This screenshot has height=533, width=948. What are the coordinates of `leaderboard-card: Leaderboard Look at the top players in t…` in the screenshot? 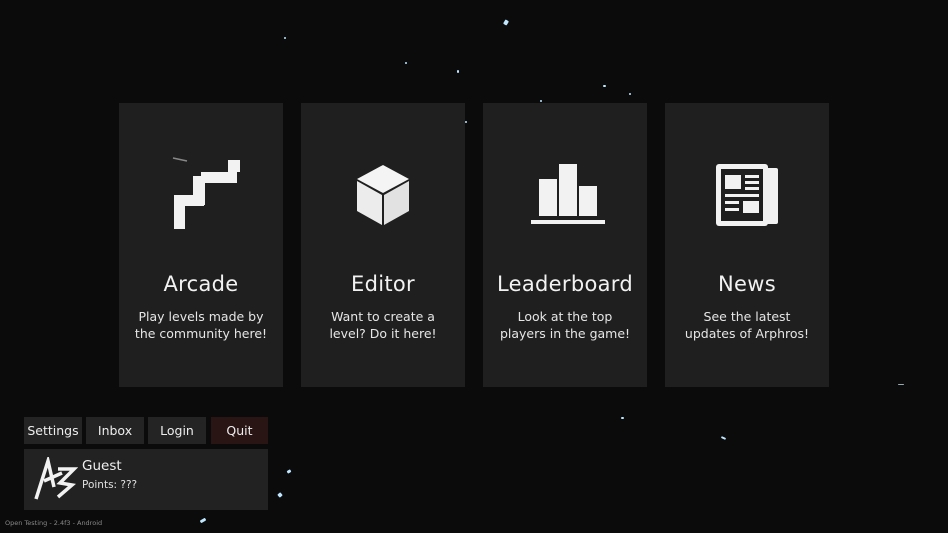 It's located at (565, 245).